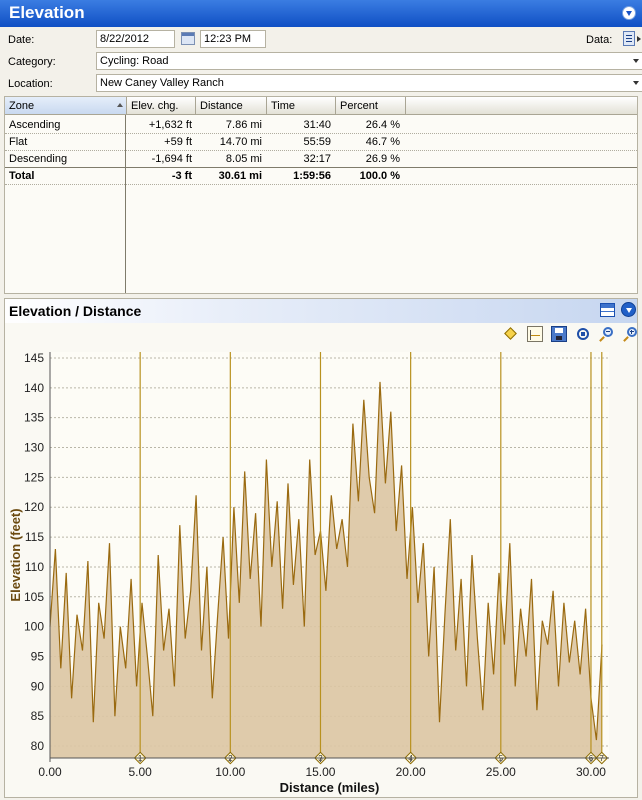 This screenshot has width=642, height=800. Describe the element at coordinates (162, 83) in the screenshot. I see `location-value: New Caney Valley Ranch` at that location.